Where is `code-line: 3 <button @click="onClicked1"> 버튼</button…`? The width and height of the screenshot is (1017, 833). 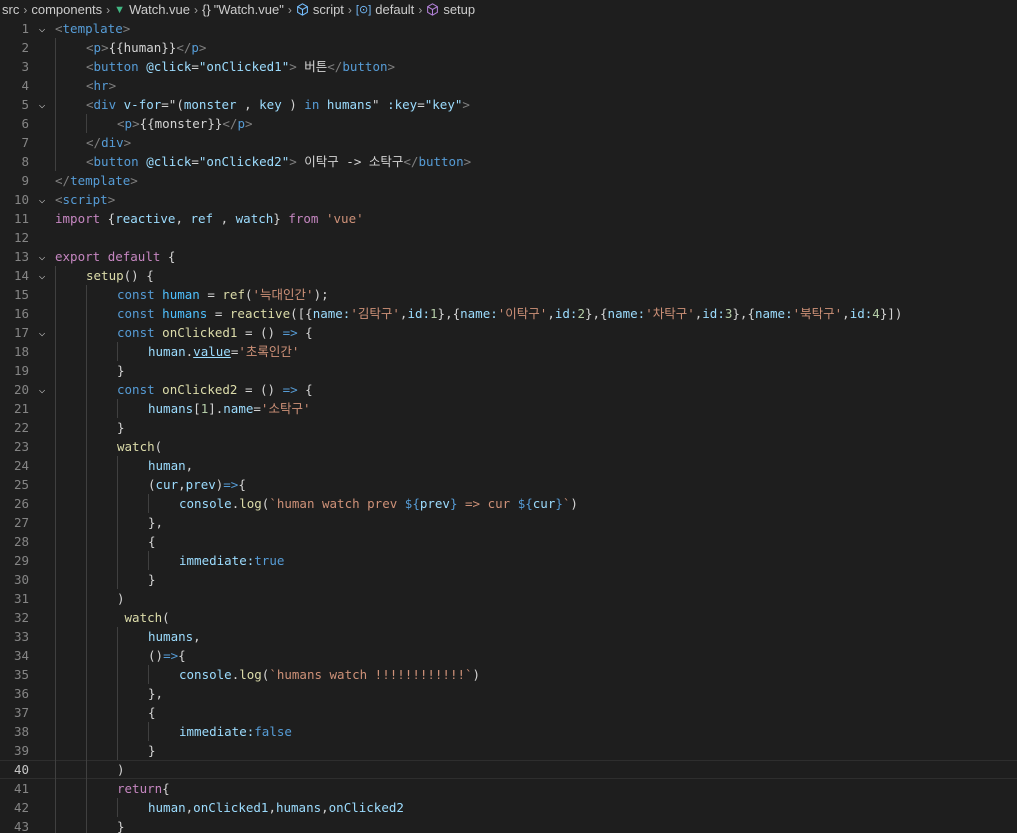
code-line: 3 <button @click="onClicked1"> 버튼</button… is located at coordinates (508, 66).